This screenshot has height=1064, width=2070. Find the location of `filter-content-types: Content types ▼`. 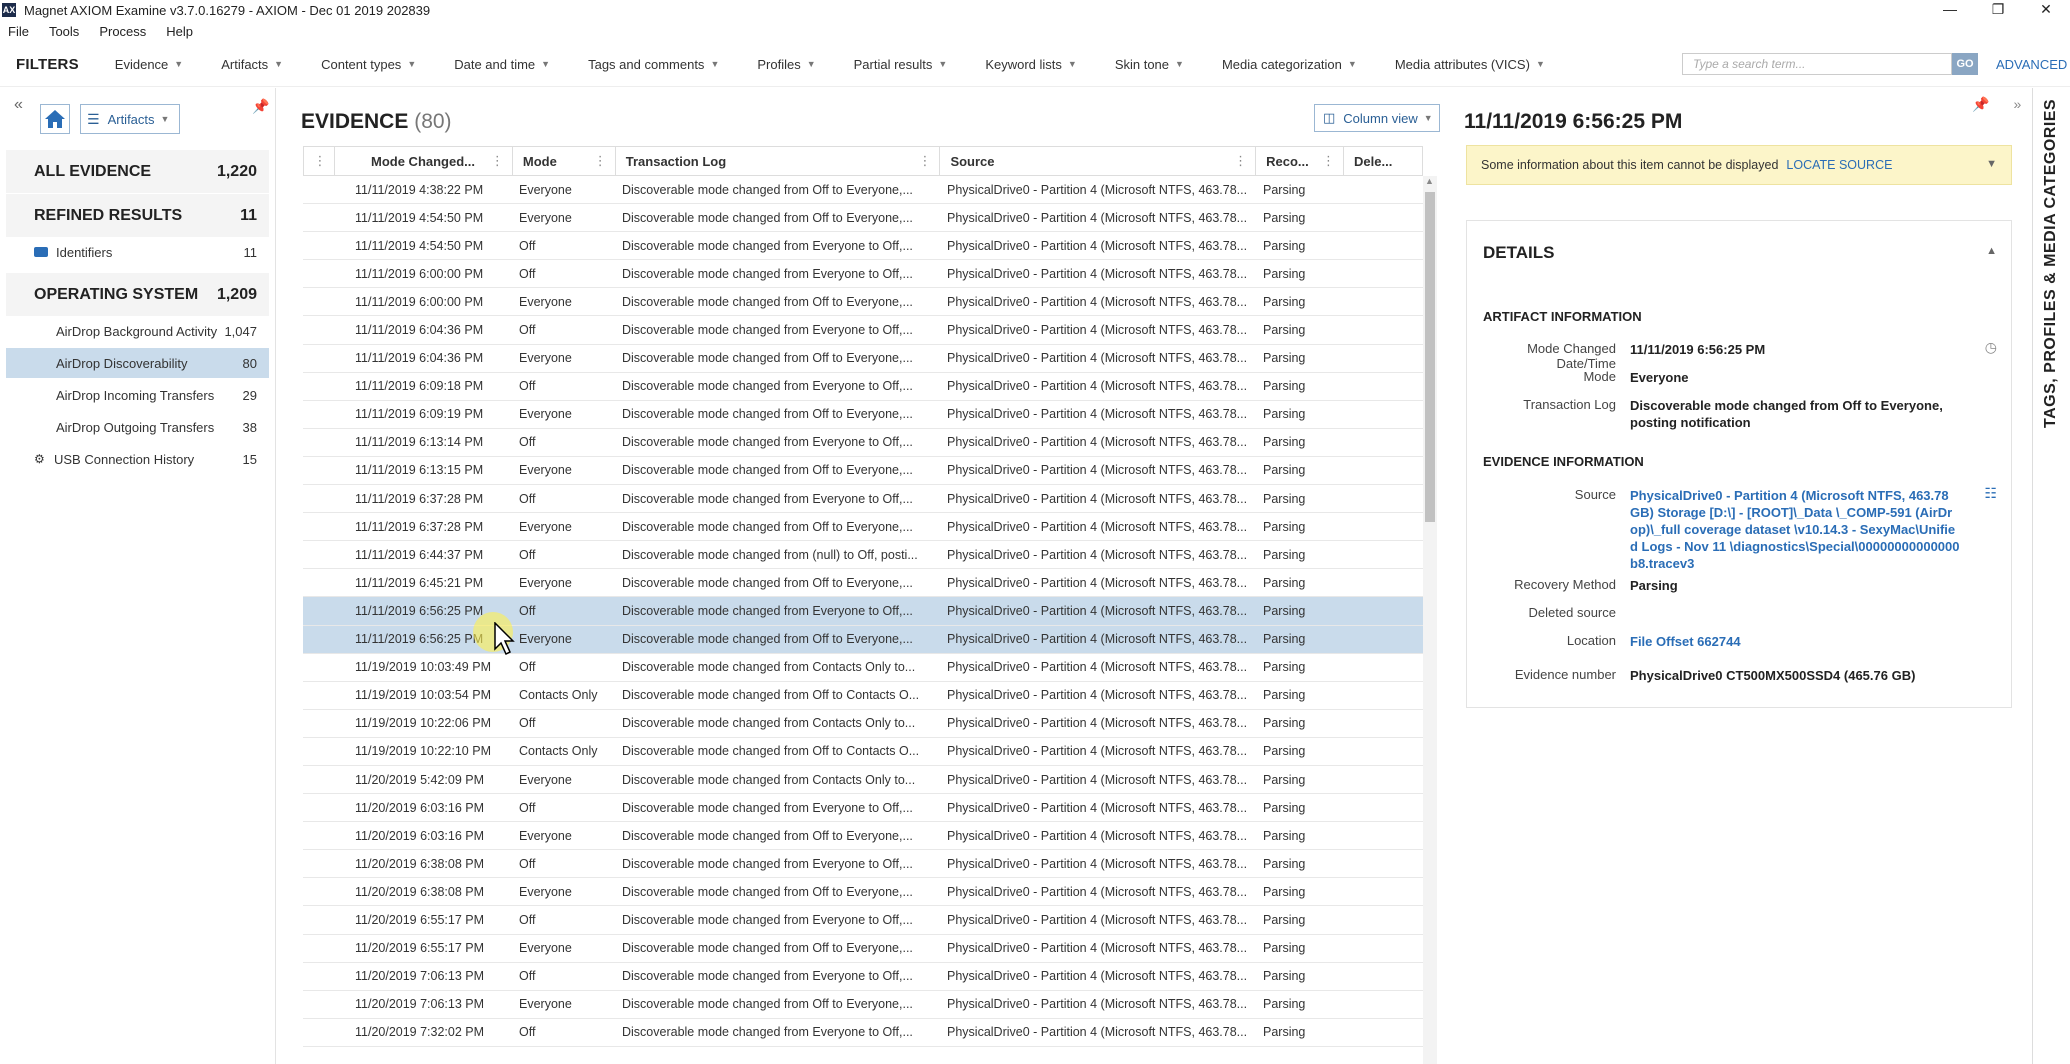

filter-content-types: Content types ▼ is located at coordinates (368, 64).